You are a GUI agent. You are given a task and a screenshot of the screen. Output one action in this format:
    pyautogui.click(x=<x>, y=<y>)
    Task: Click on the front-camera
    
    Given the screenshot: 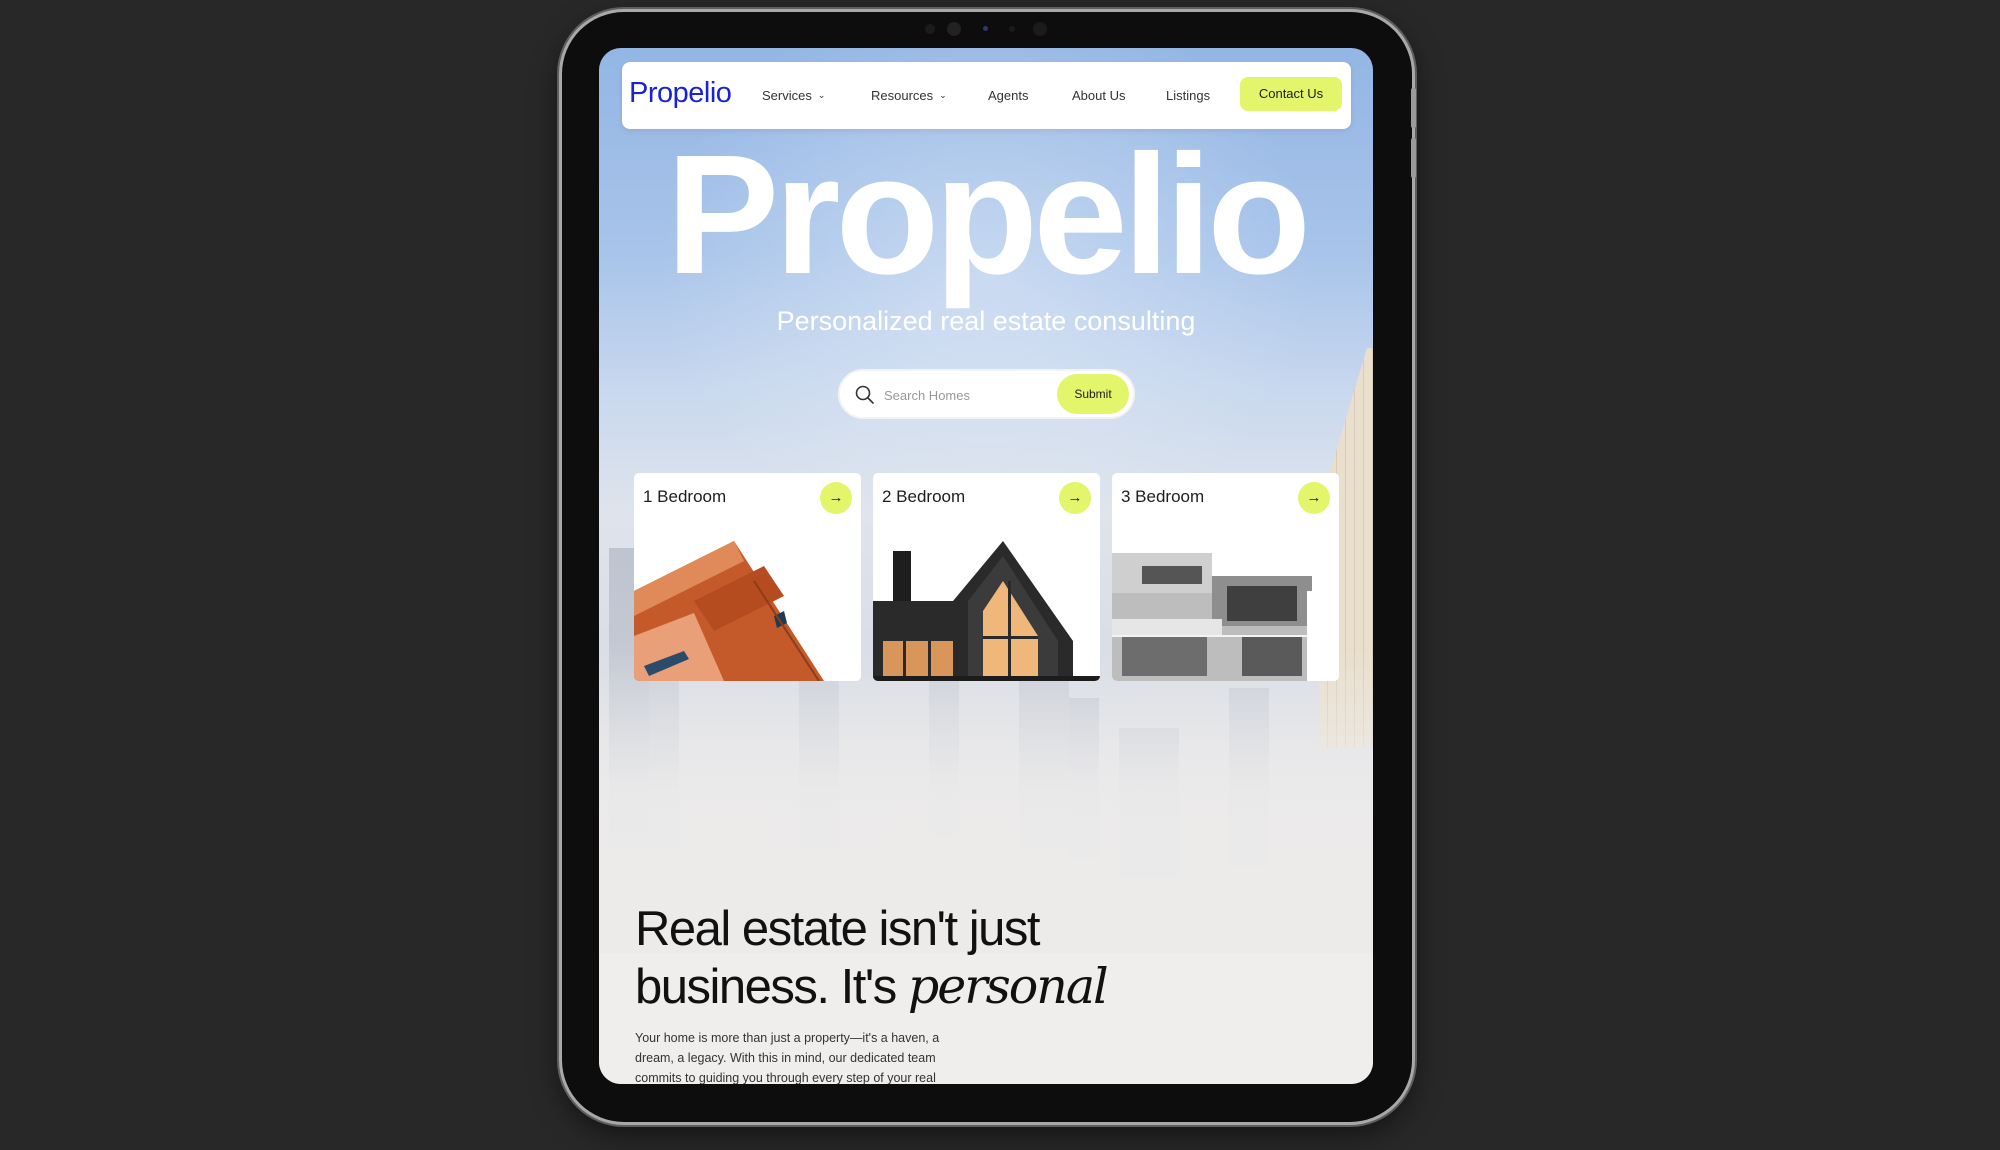 What is the action you would take?
    pyautogui.click(x=954, y=29)
    